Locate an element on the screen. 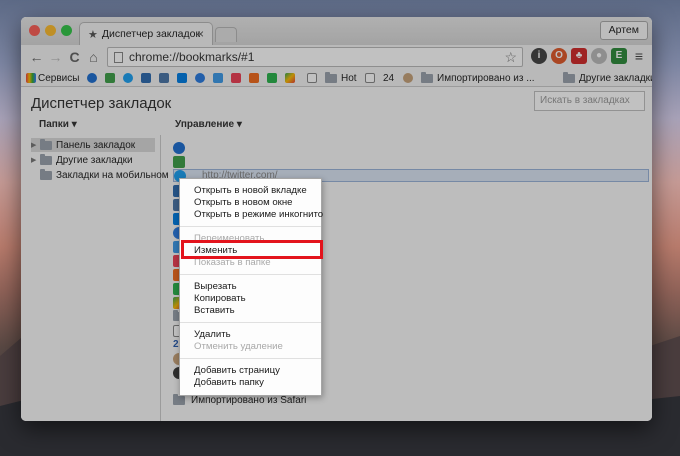 The height and width of the screenshot is (456, 680). menu-undo-delete: Отменить удаление is located at coordinates (238, 346).